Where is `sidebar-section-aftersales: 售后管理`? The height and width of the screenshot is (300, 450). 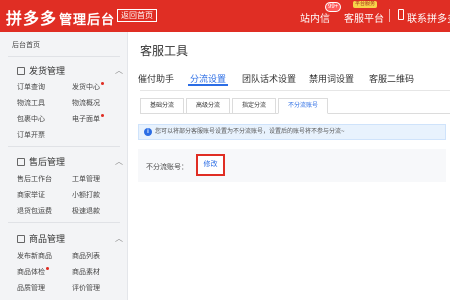
sidebar-section-aftersales: 售后管理 is located at coordinates (41, 161).